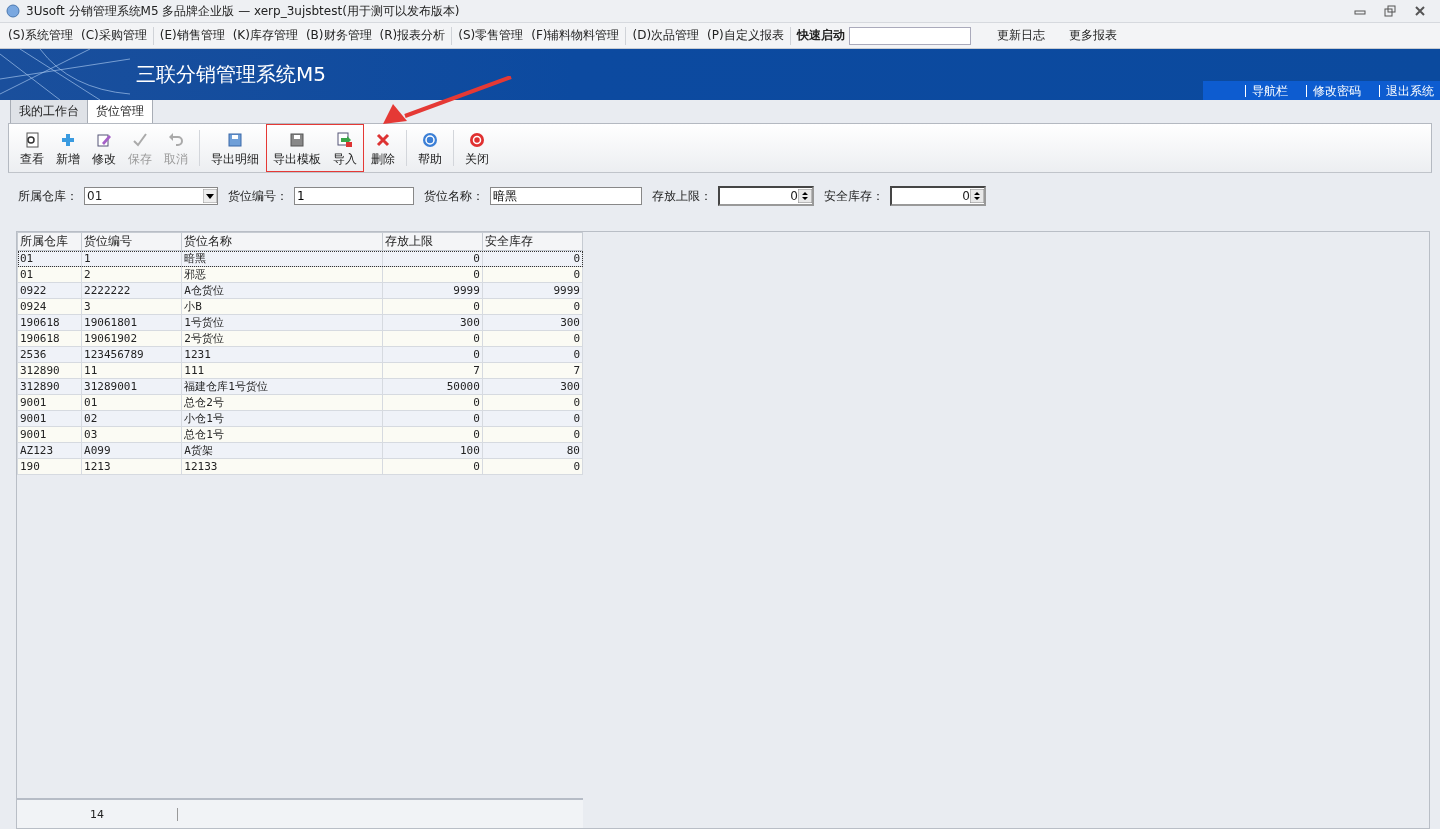 Image resolution: width=1440 pixels, height=829 pixels. What do you see at coordinates (231, 74) in the screenshot?
I see `banner-title: 三联分销管理系统M5` at bounding box center [231, 74].